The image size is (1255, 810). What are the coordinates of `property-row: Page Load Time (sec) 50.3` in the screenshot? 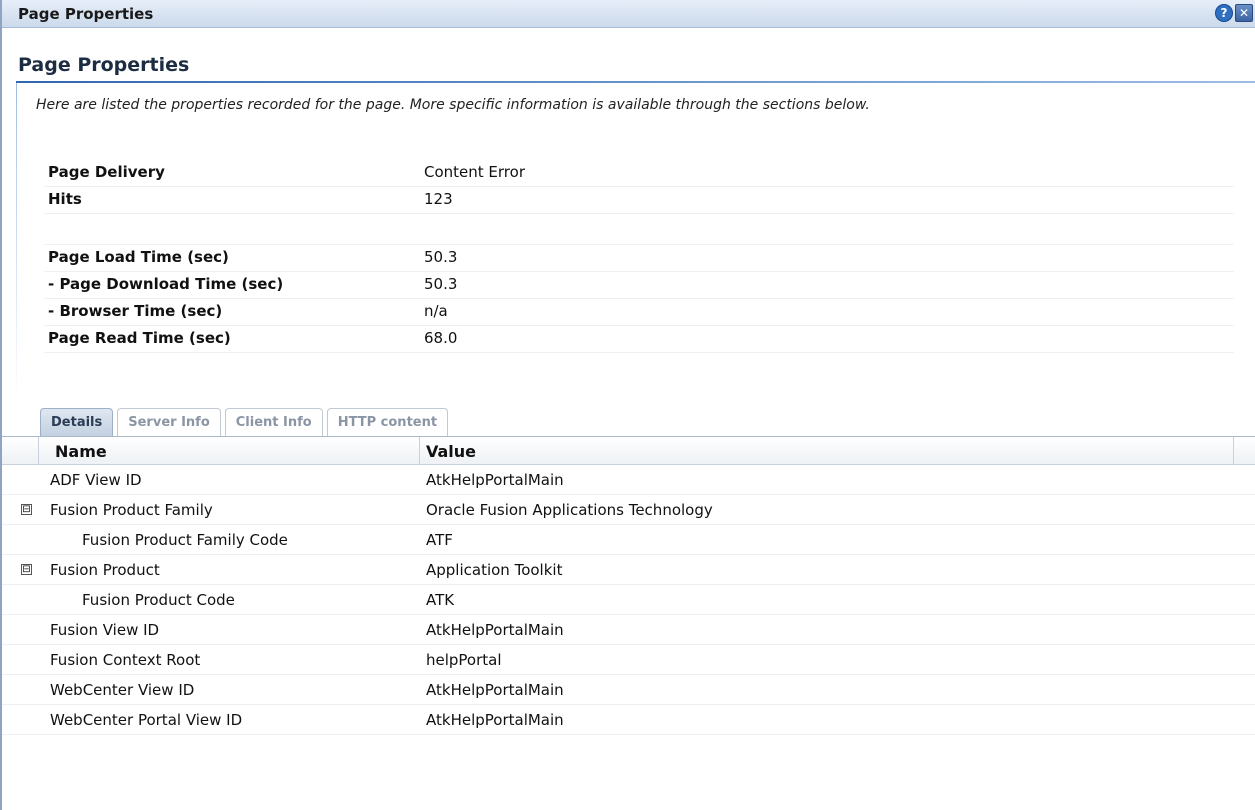 It's located at (639, 258).